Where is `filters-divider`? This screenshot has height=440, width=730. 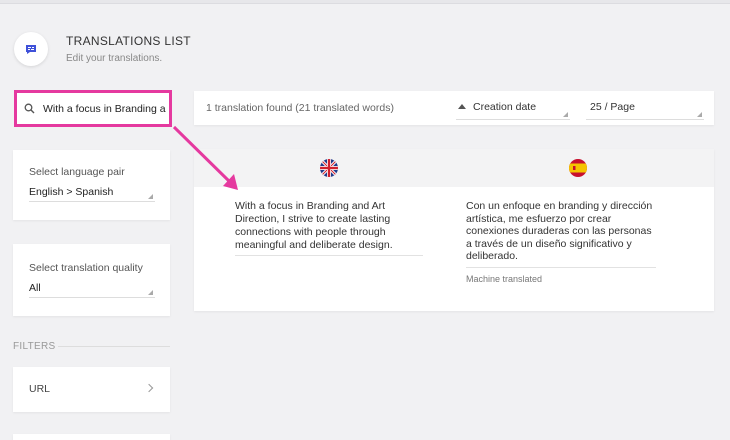
filters-divider is located at coordinates (114, 346).